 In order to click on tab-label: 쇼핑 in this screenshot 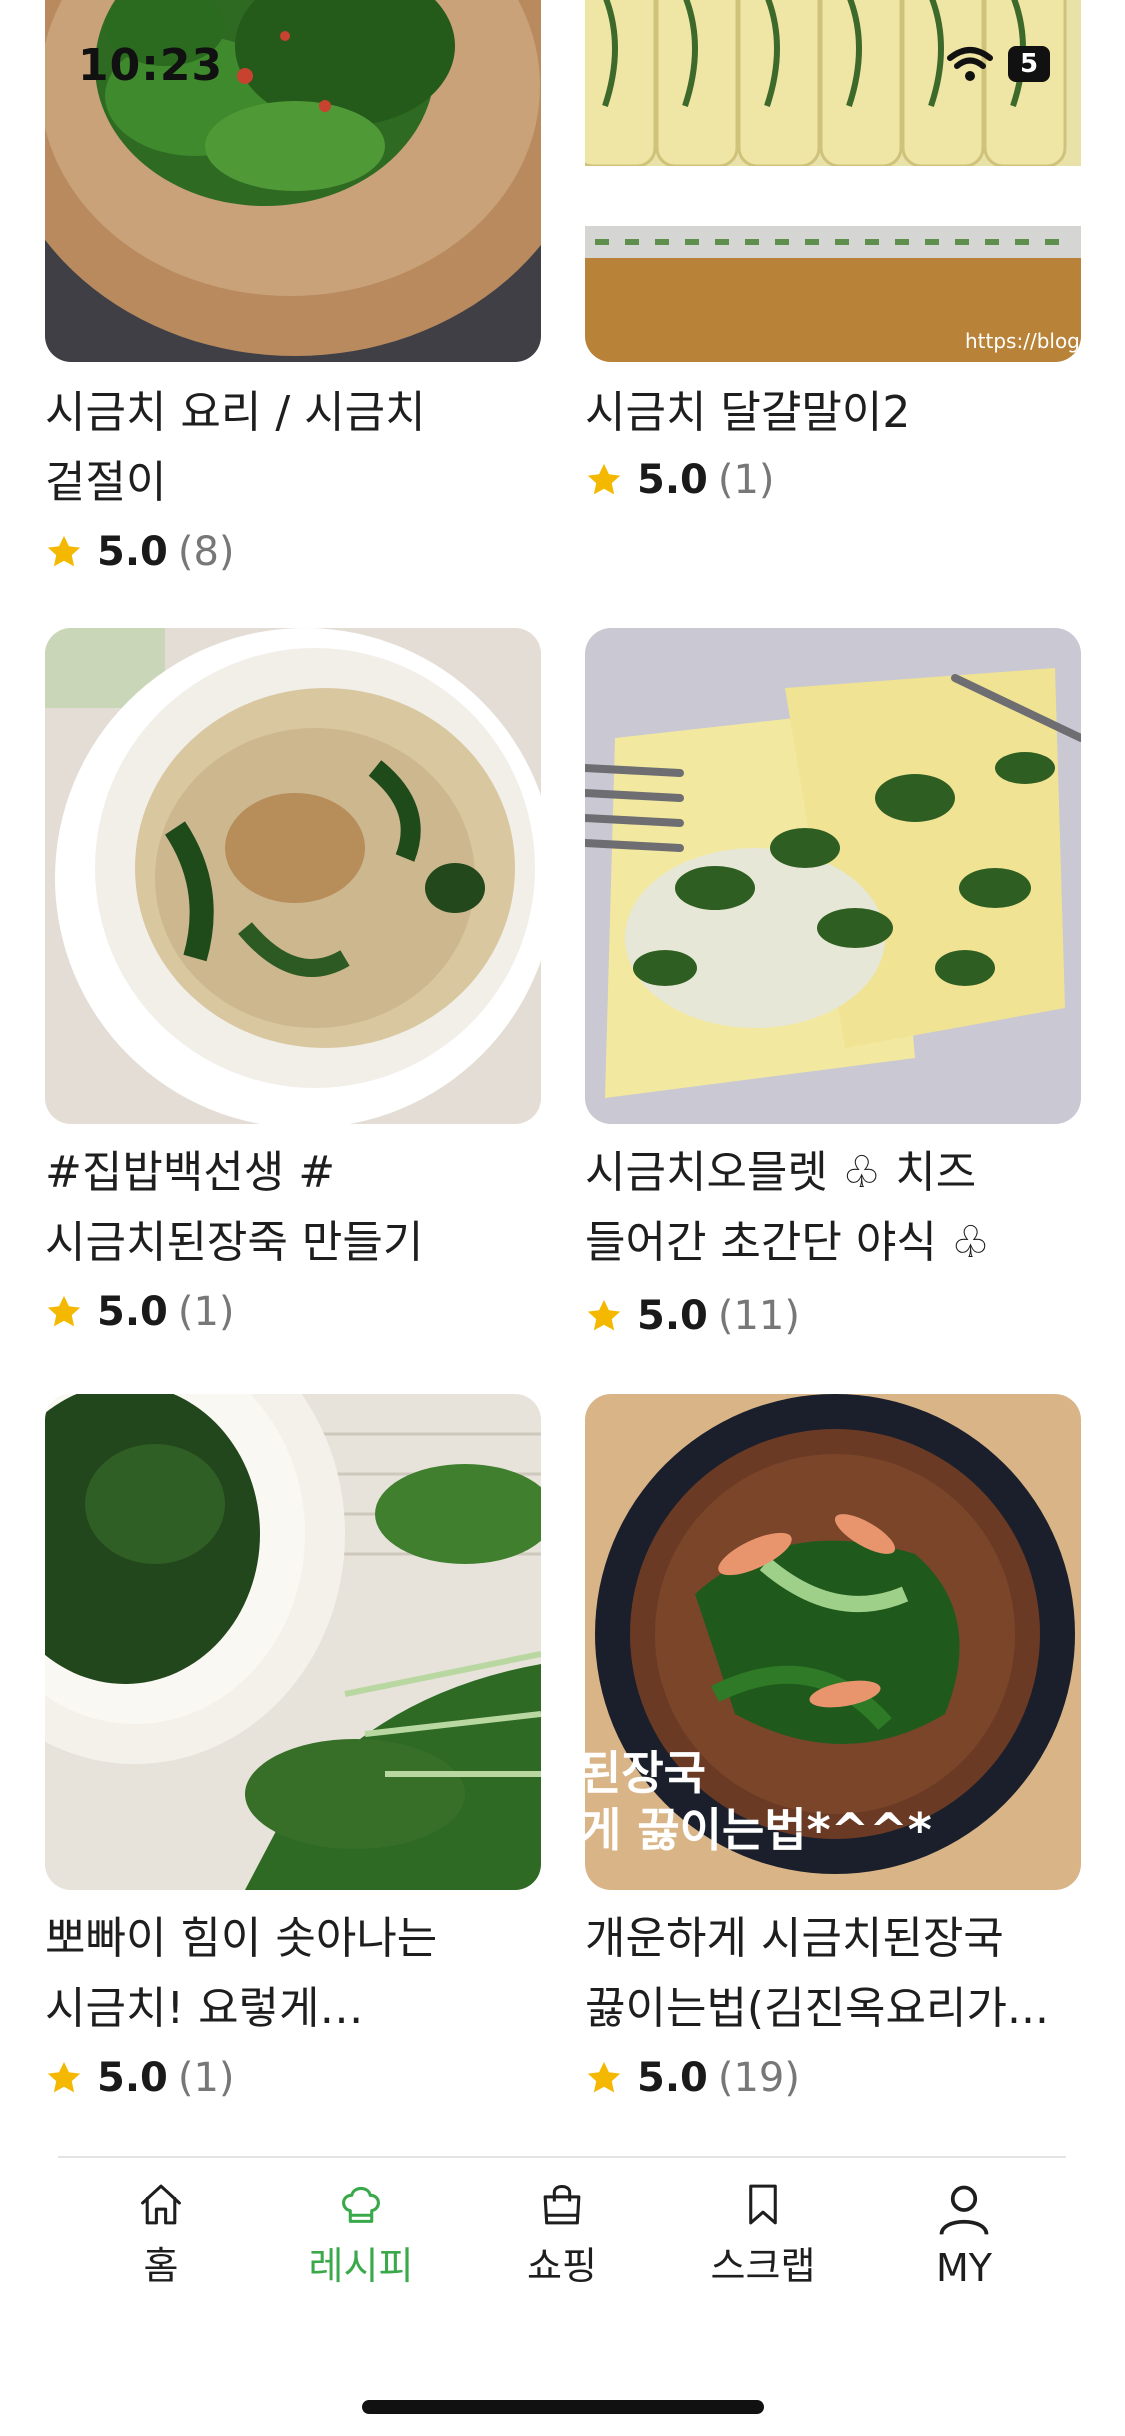, I will do `click(562, 2266)`.